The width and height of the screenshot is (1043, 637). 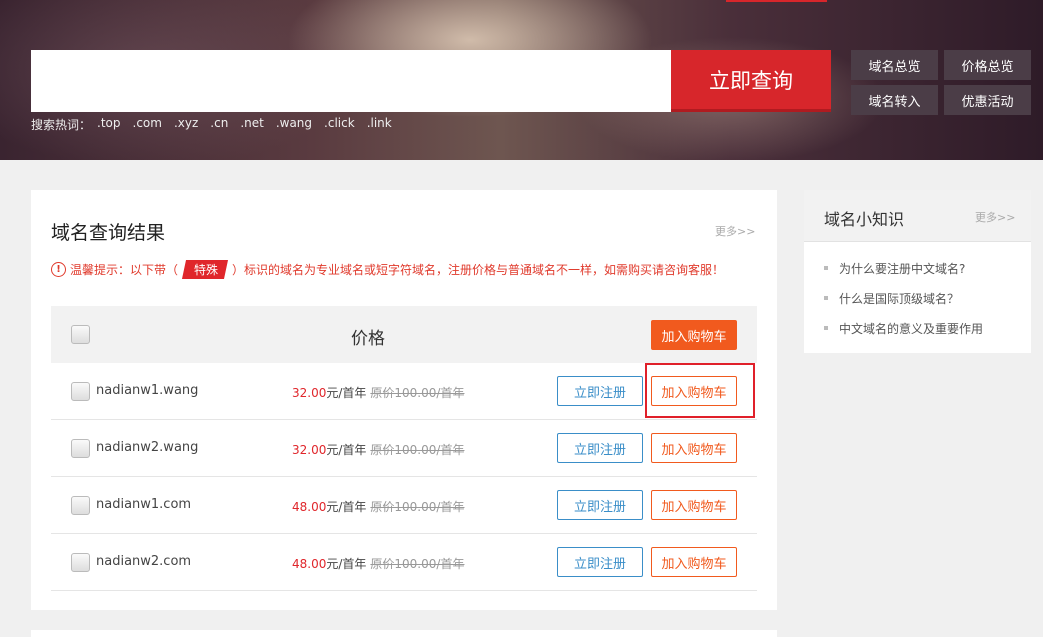 I want to click on hot-term-link: .click, so click(x=339, y=124).